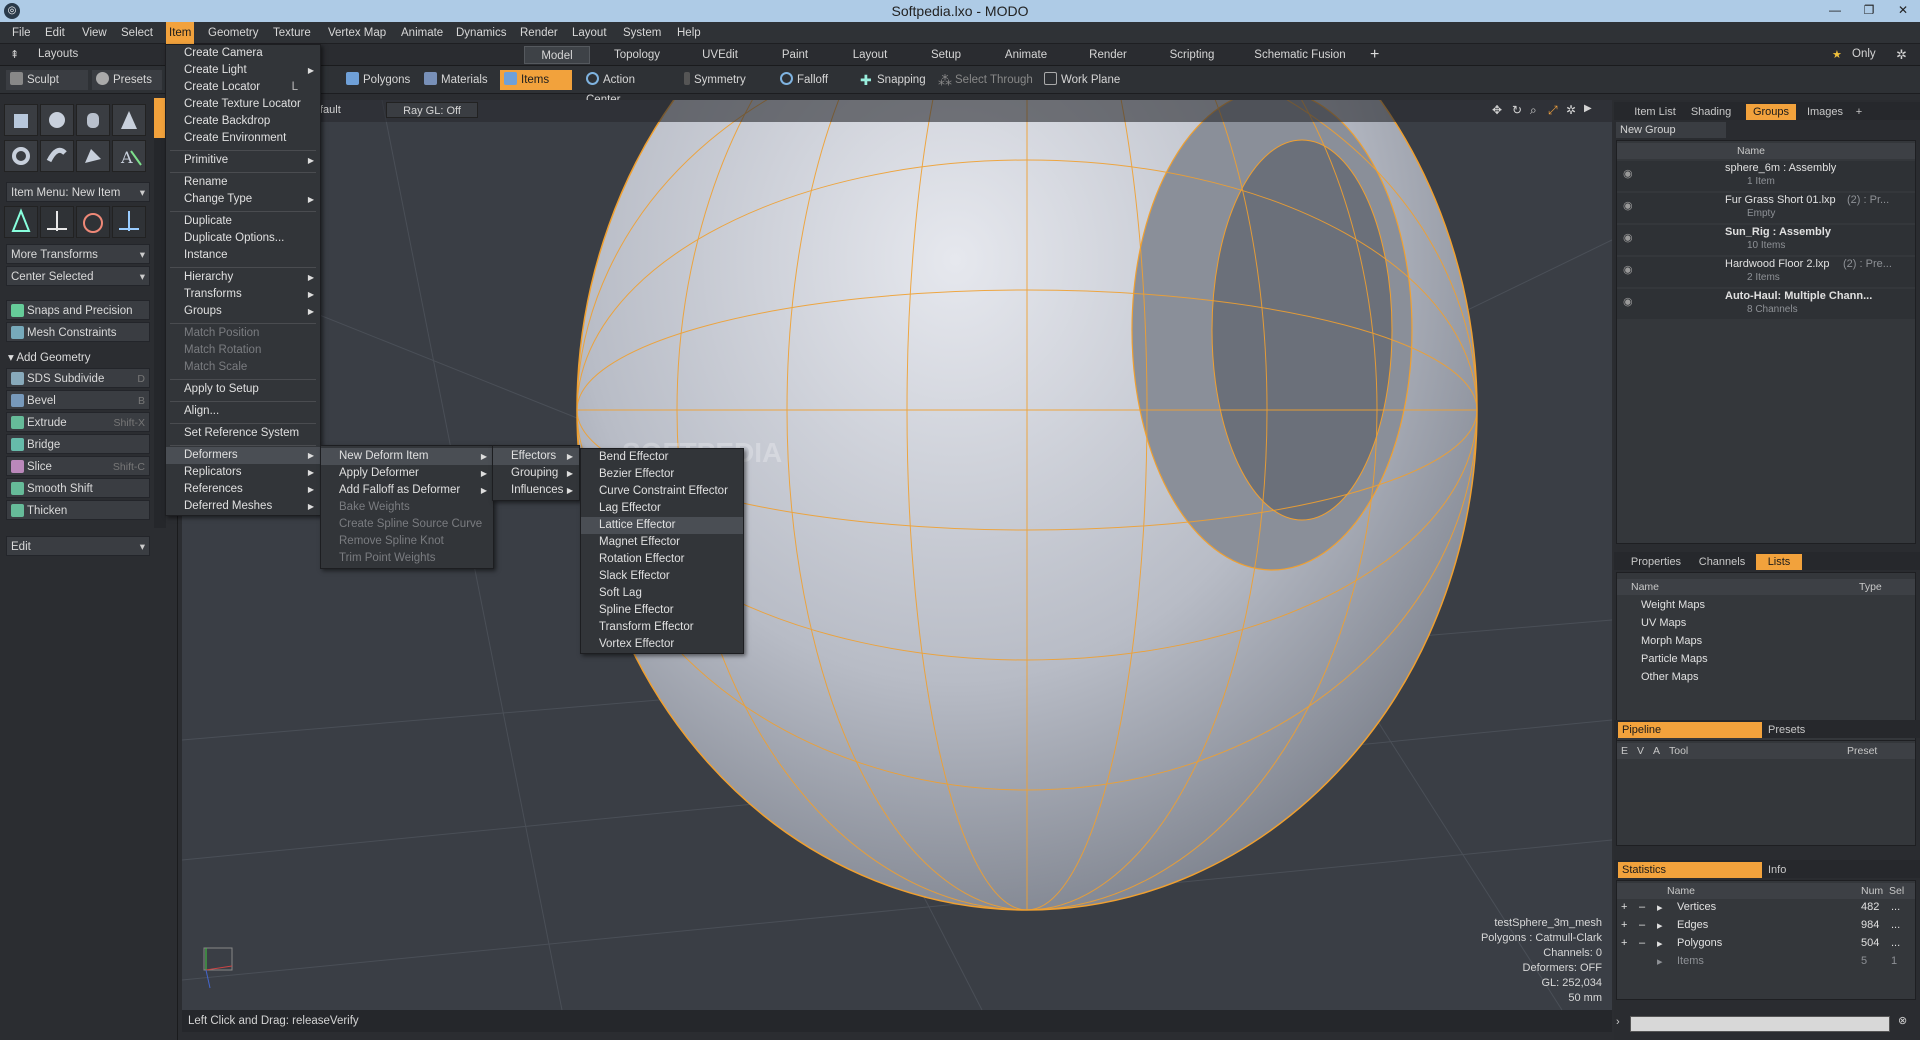 The image size is (1920, 1040). I want to click on menu-primitive: Primitive ▶, so click(243, 160).